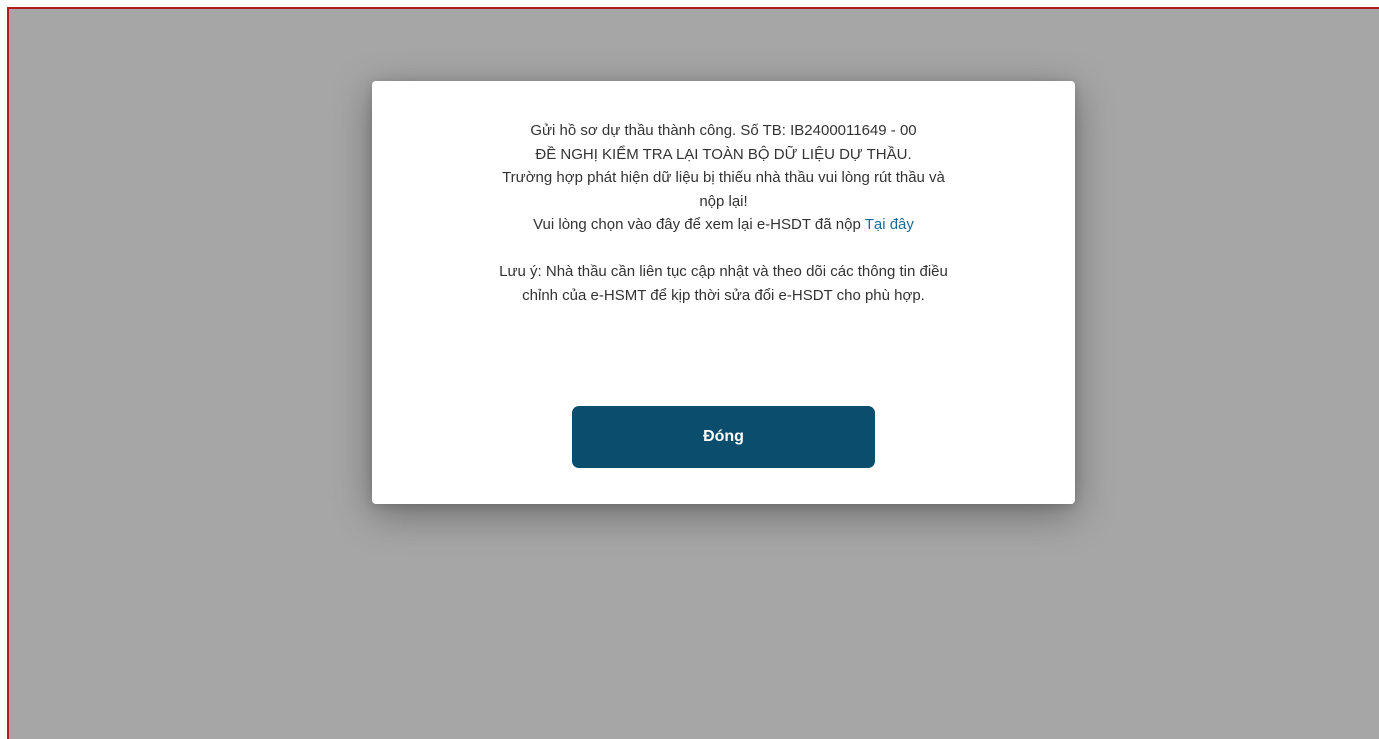  I want to click on missing-data-instruction-cont: nộp lại!, so click(723, 201).